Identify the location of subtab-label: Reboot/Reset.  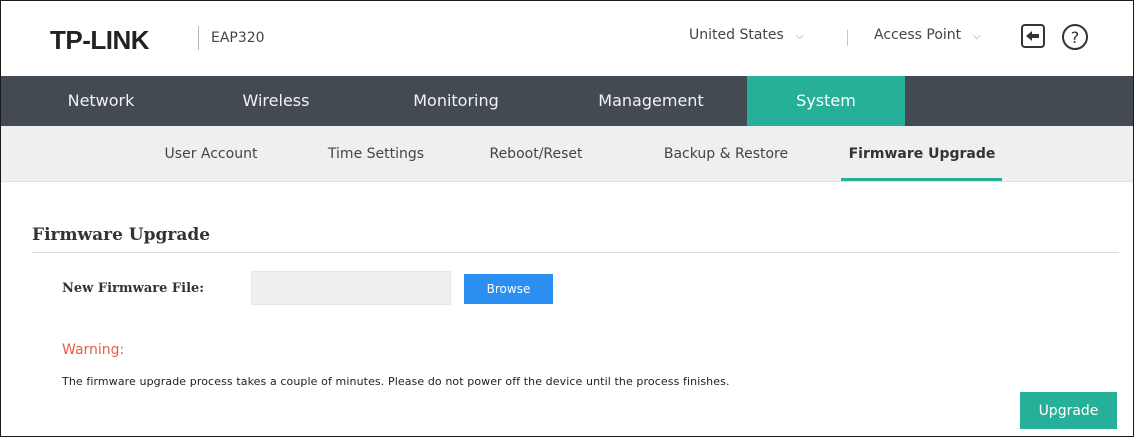
(536, 154).